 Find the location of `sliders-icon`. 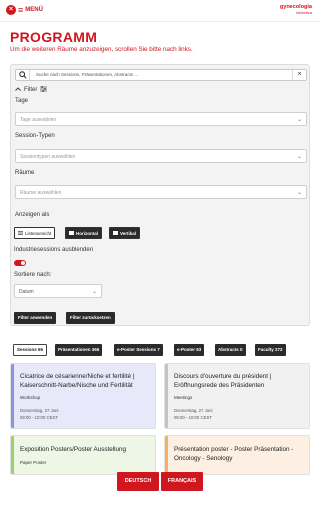

sliders-icon is located at coordinates (44, 90).